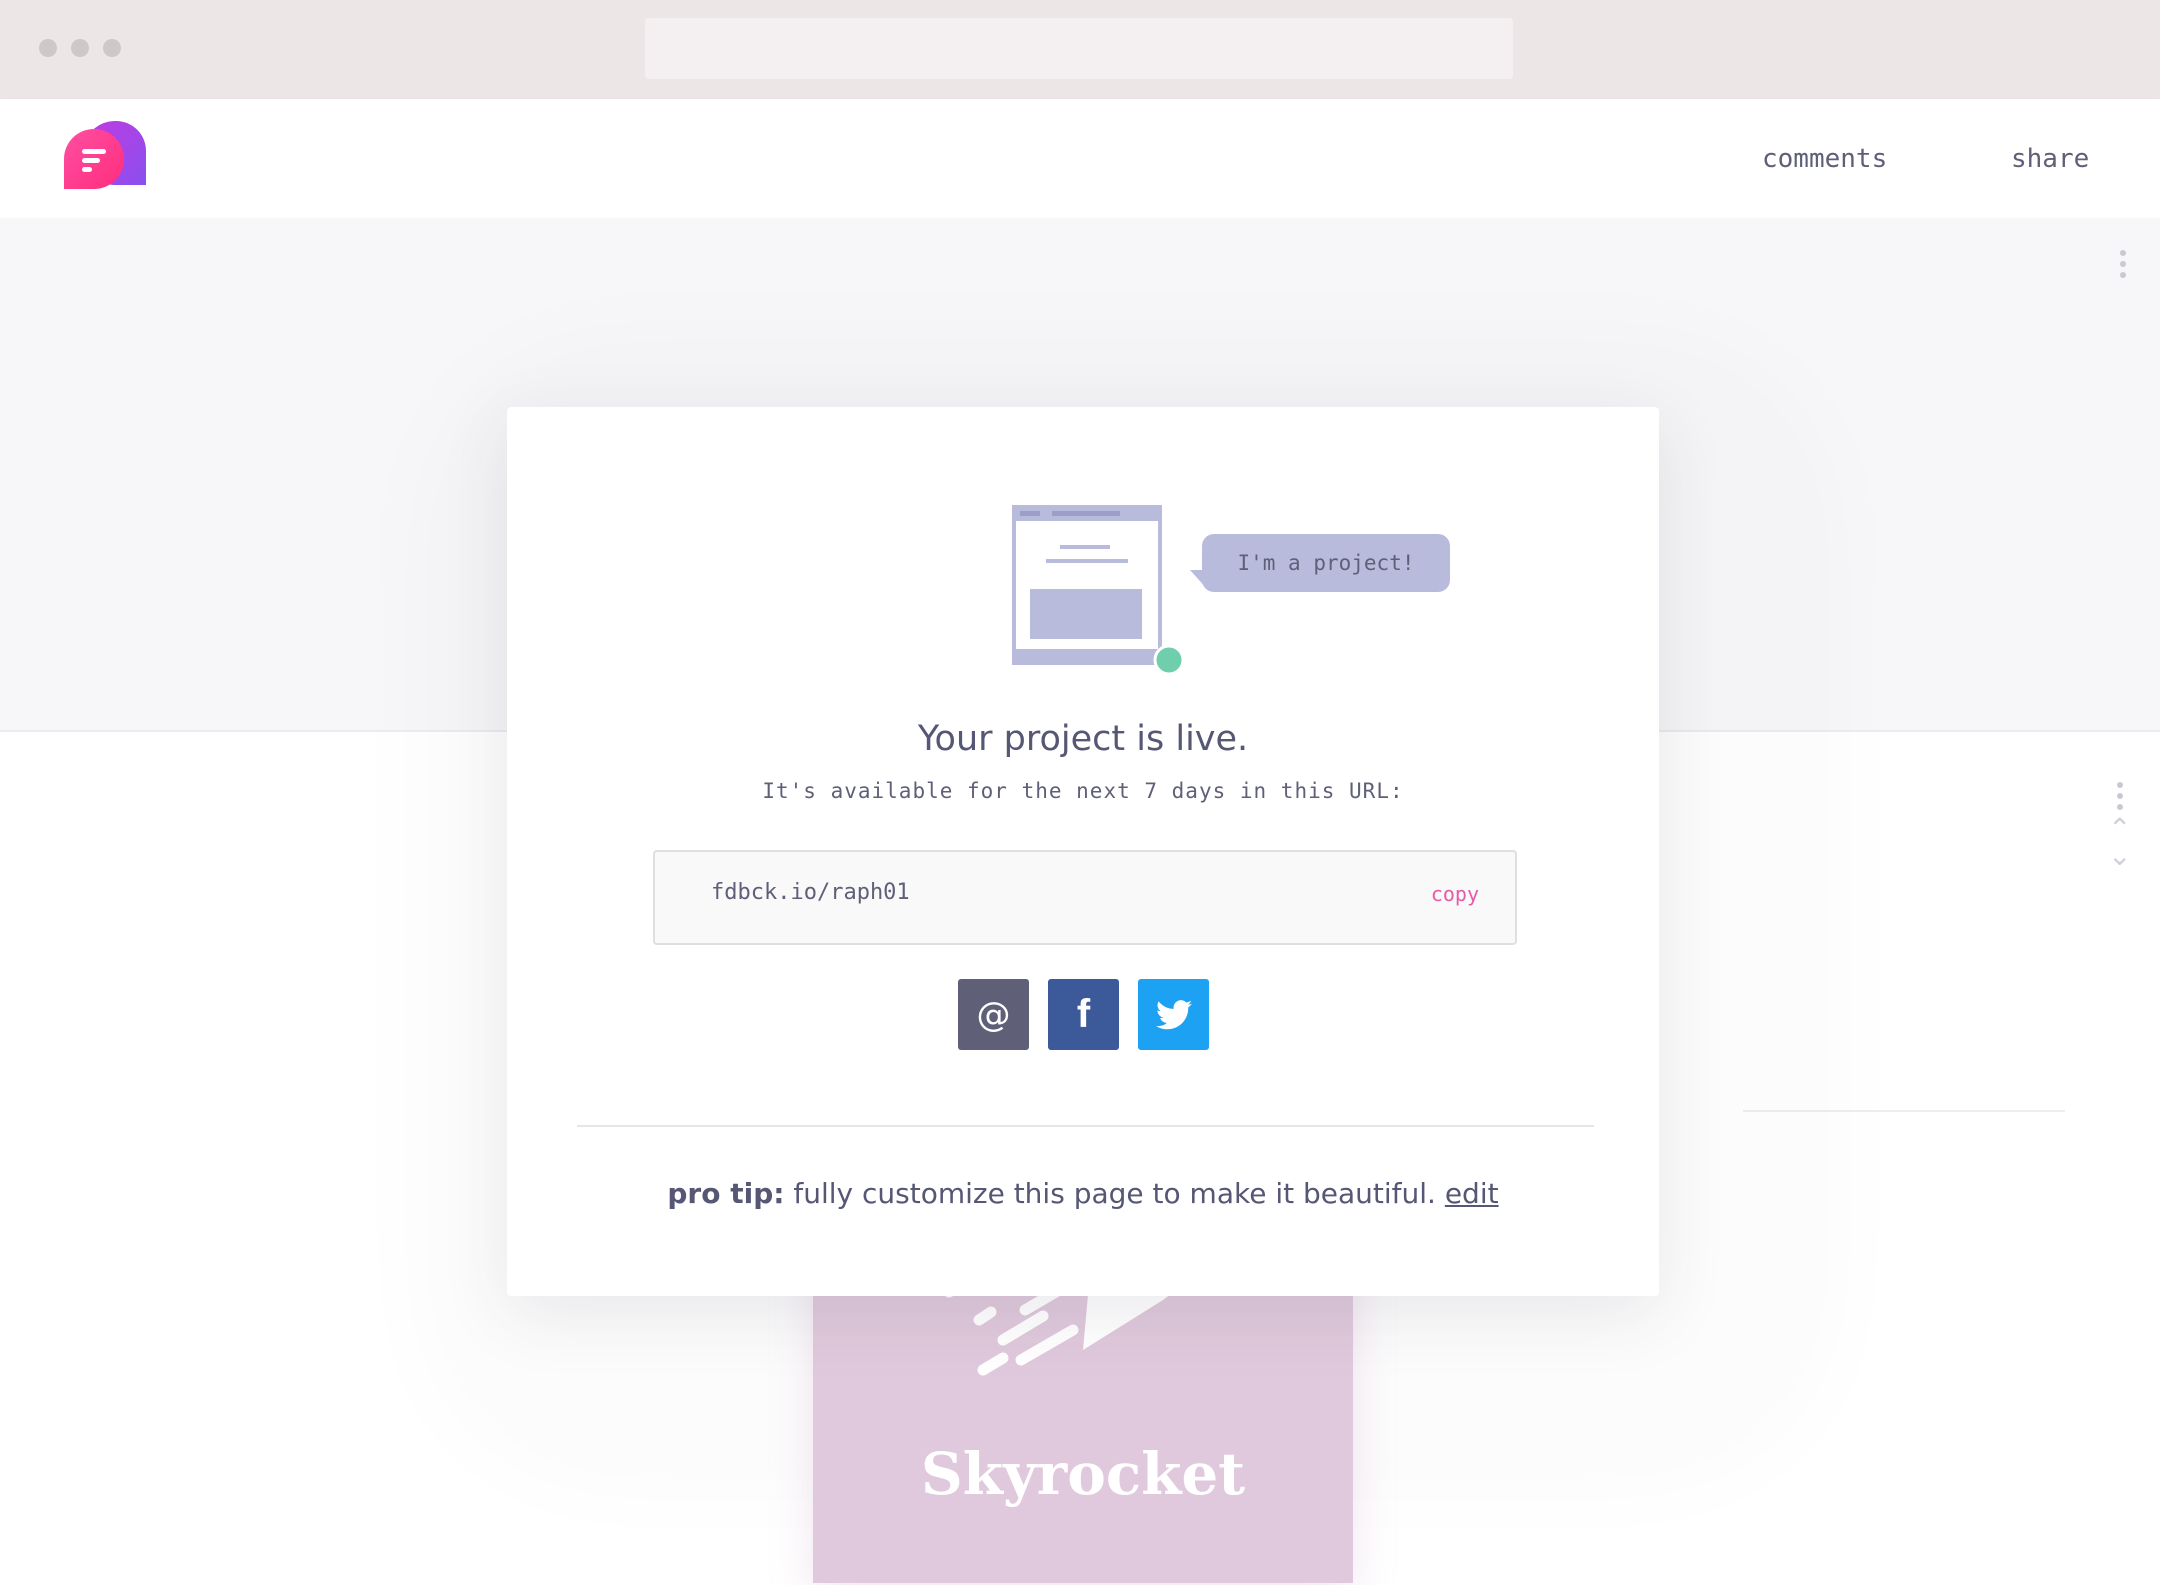 The width and height of the screenshot is (2160, 1585). I want to click on nav-comments: comments, so click(1824, 159).